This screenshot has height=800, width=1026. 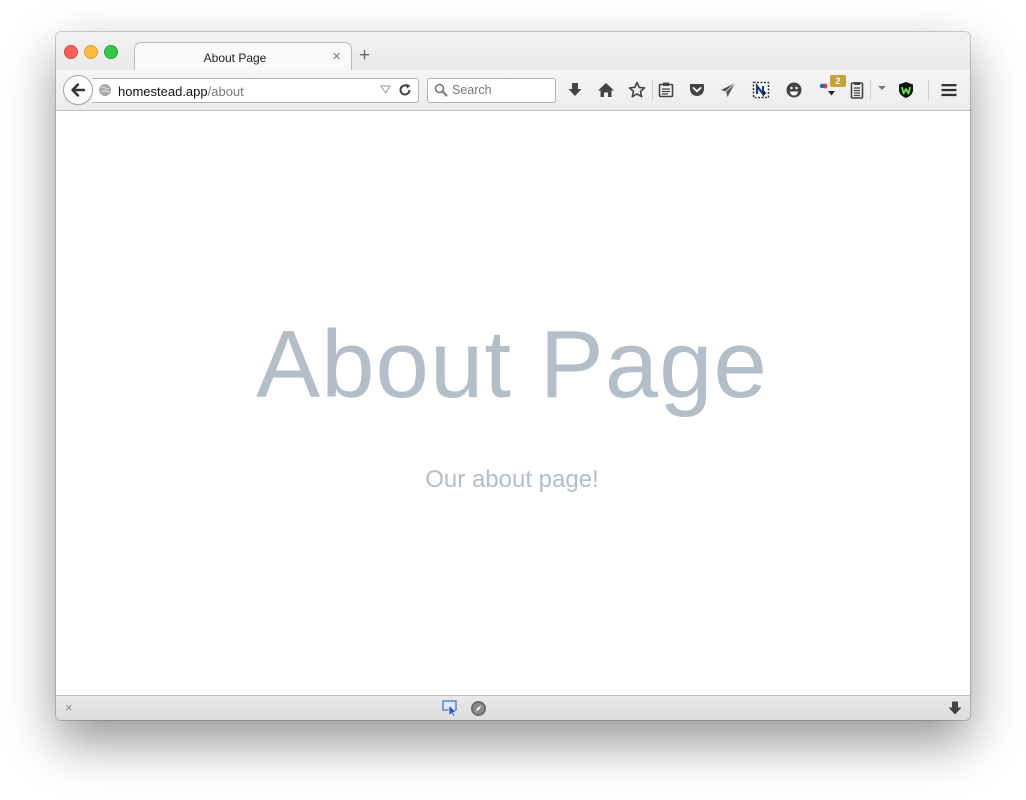 I want to click on tab-title: About Page, so click(x=235, y=58).